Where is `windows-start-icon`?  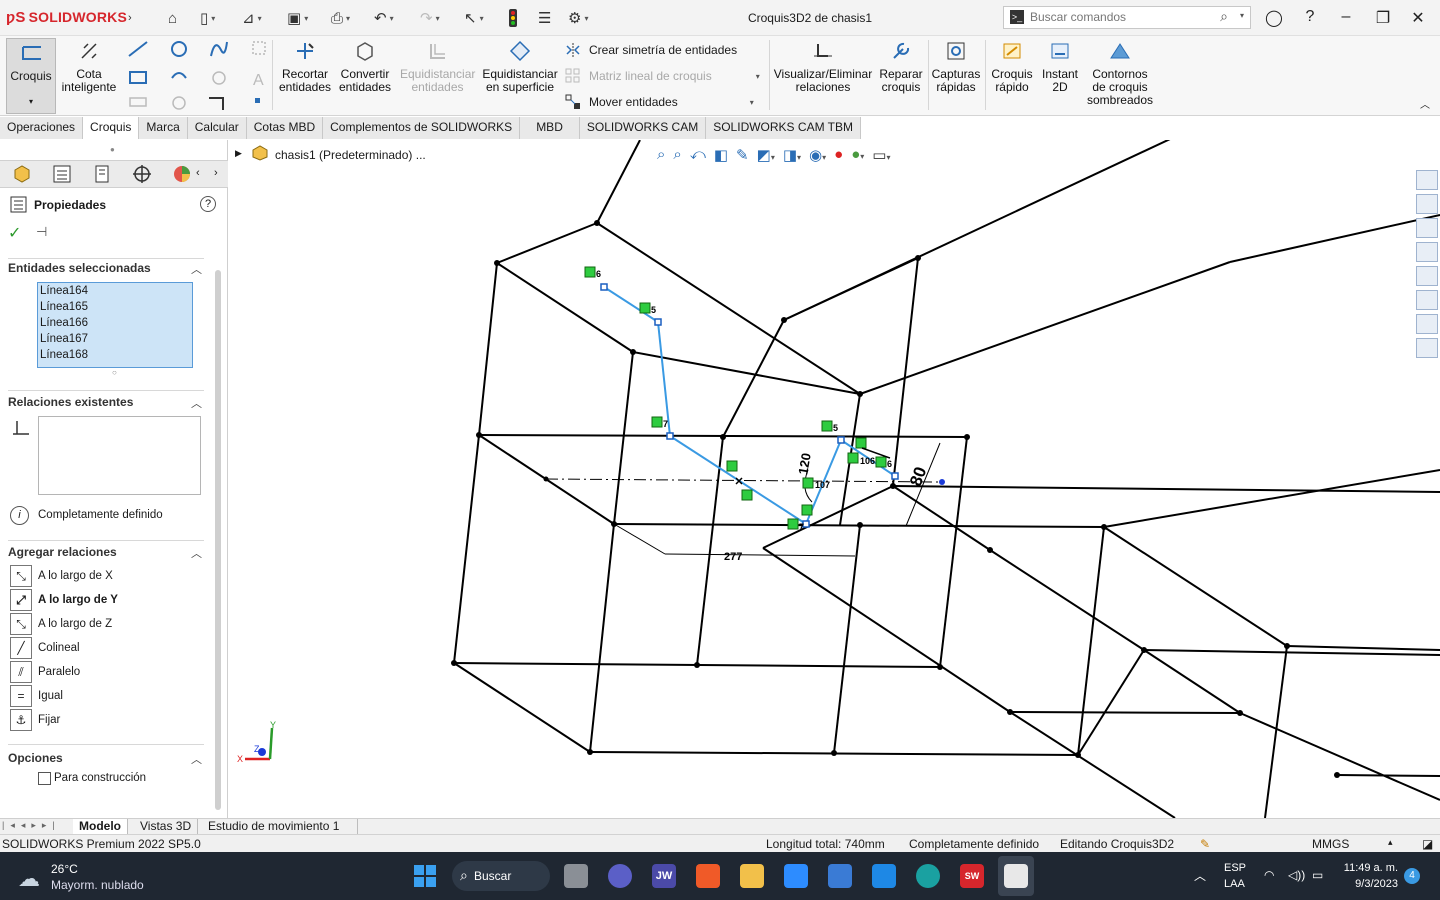 windows-start-icon is located at coordinates (425, 876).